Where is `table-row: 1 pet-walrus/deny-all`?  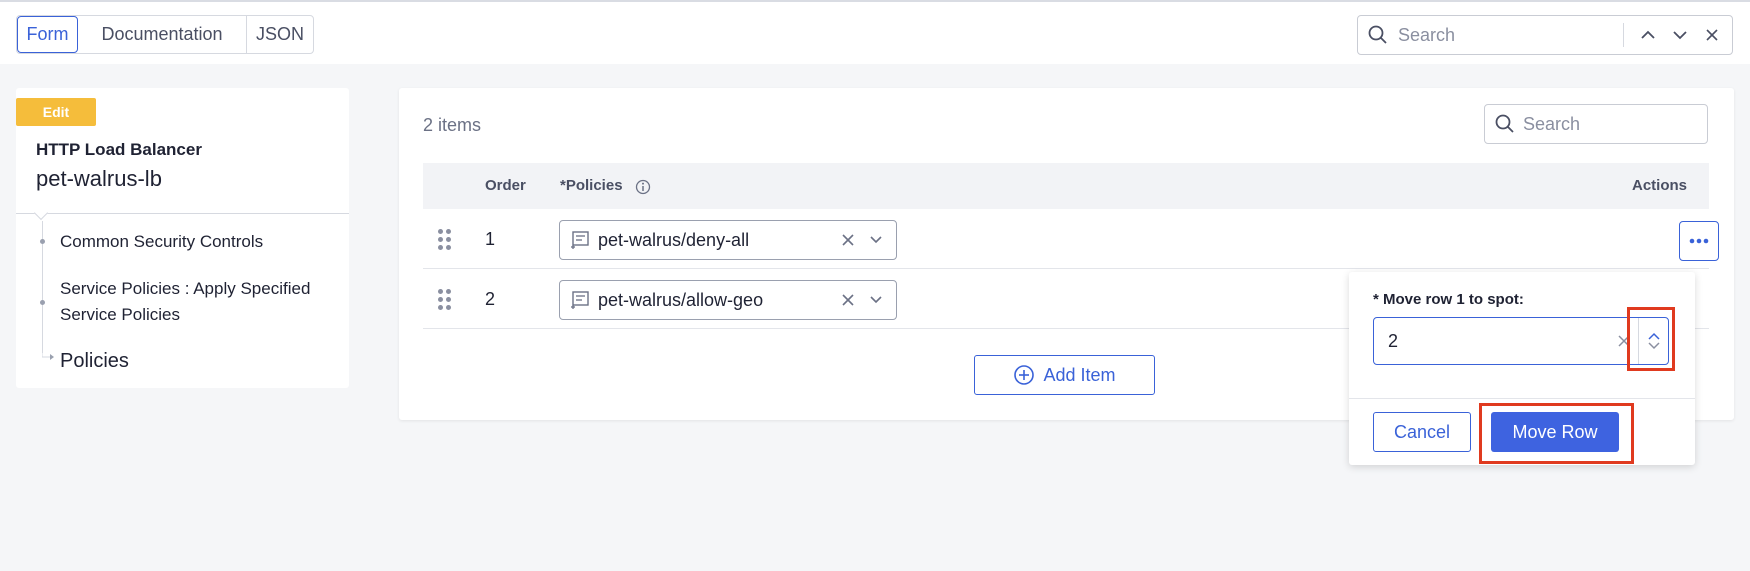
table-row: 1 pet-walrus/deny-all is located at coordinates (1071, 239).